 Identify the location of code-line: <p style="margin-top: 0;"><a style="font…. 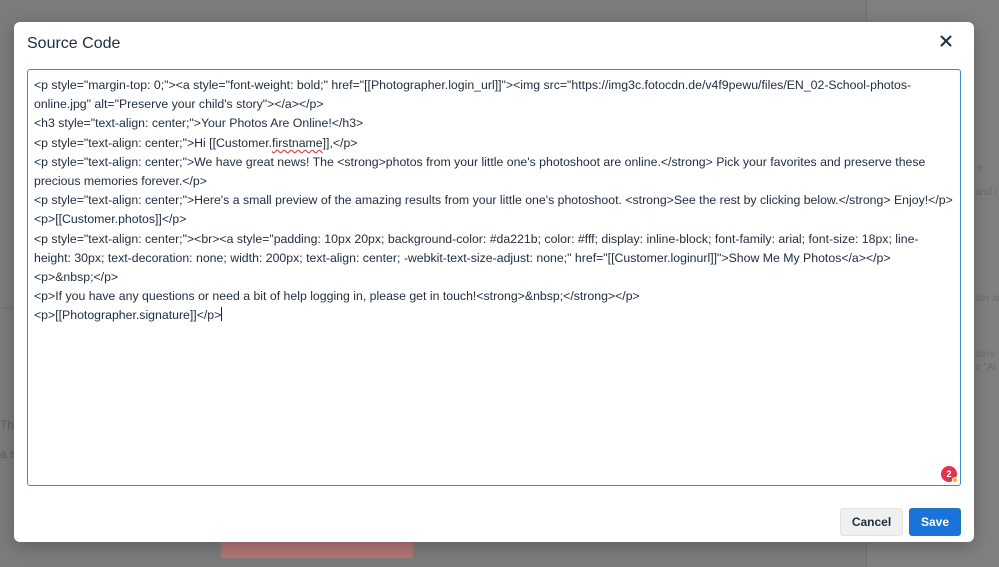
(473, 95).